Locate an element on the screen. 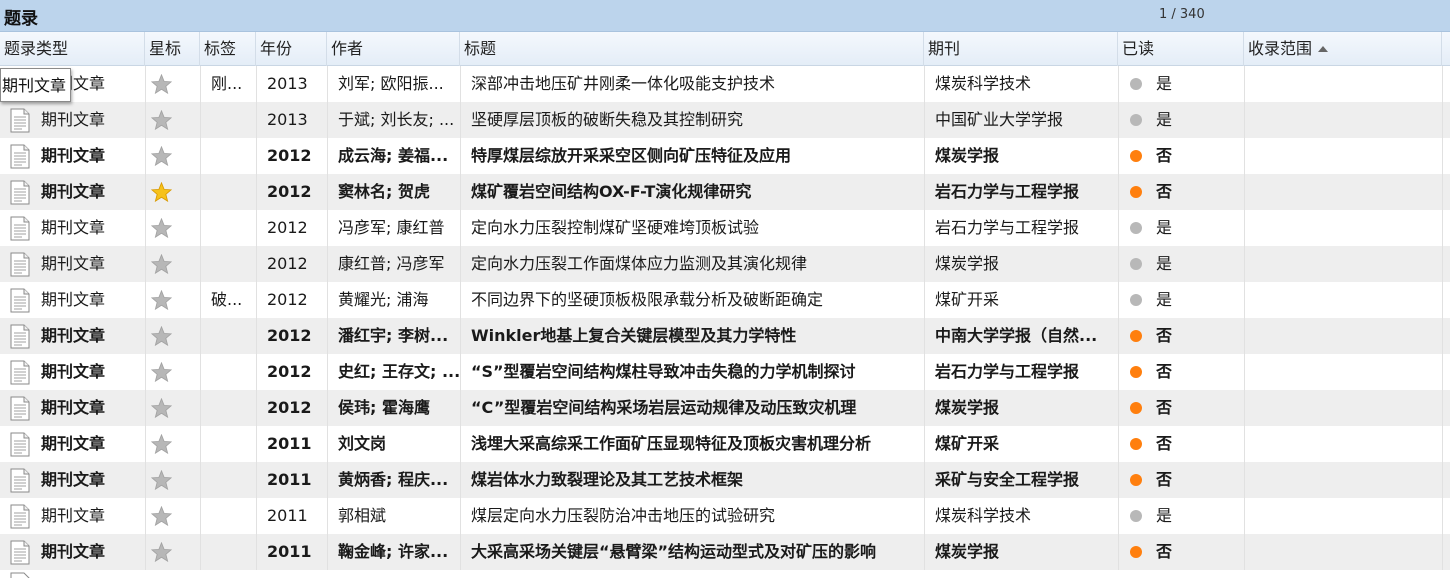 This screenshot has width=1450, height=578. read-dot-icon is located at coordinates (1136, 516).